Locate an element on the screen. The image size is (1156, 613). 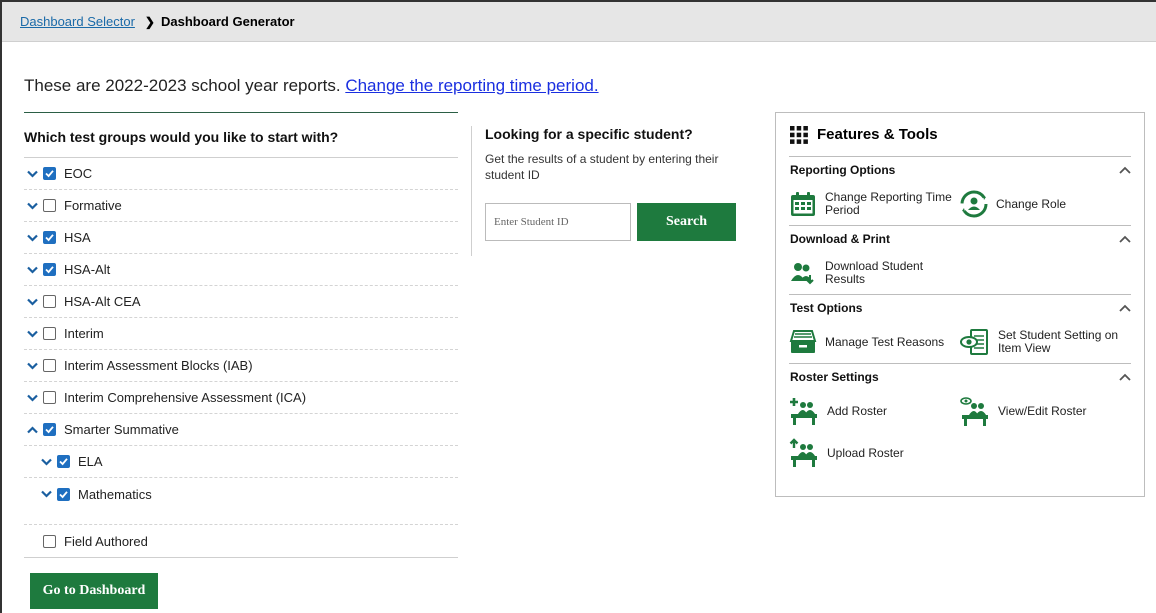
test-group-label: Smarter Summative is located at coordinates (121, 429).